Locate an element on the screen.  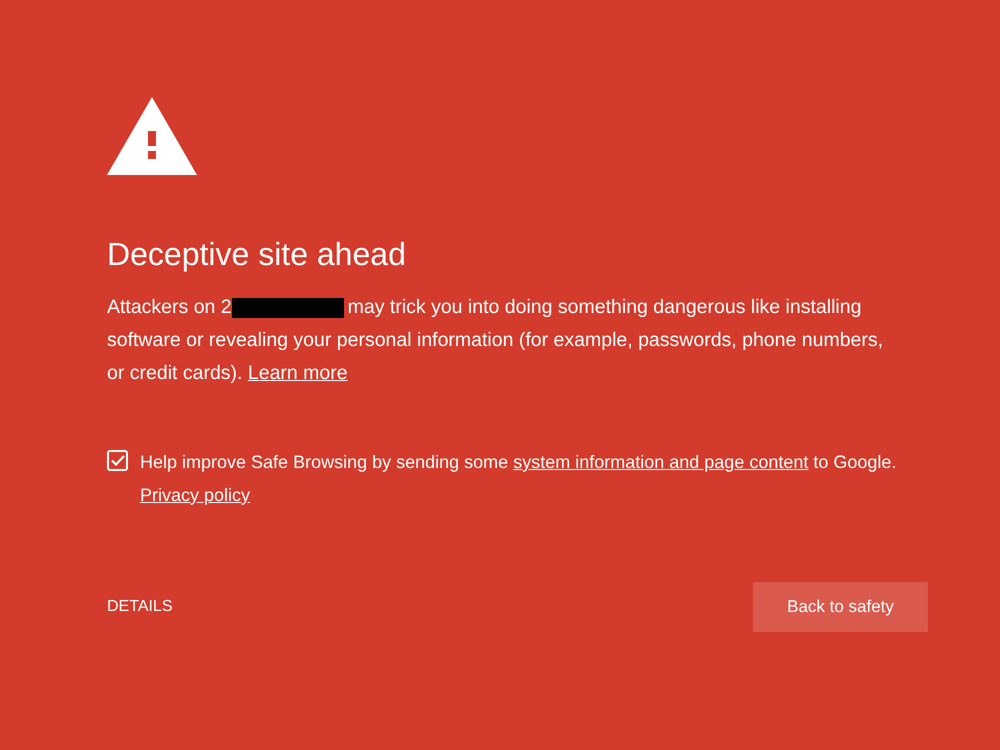
checkmark-icon is located at coordinates (117, 460).